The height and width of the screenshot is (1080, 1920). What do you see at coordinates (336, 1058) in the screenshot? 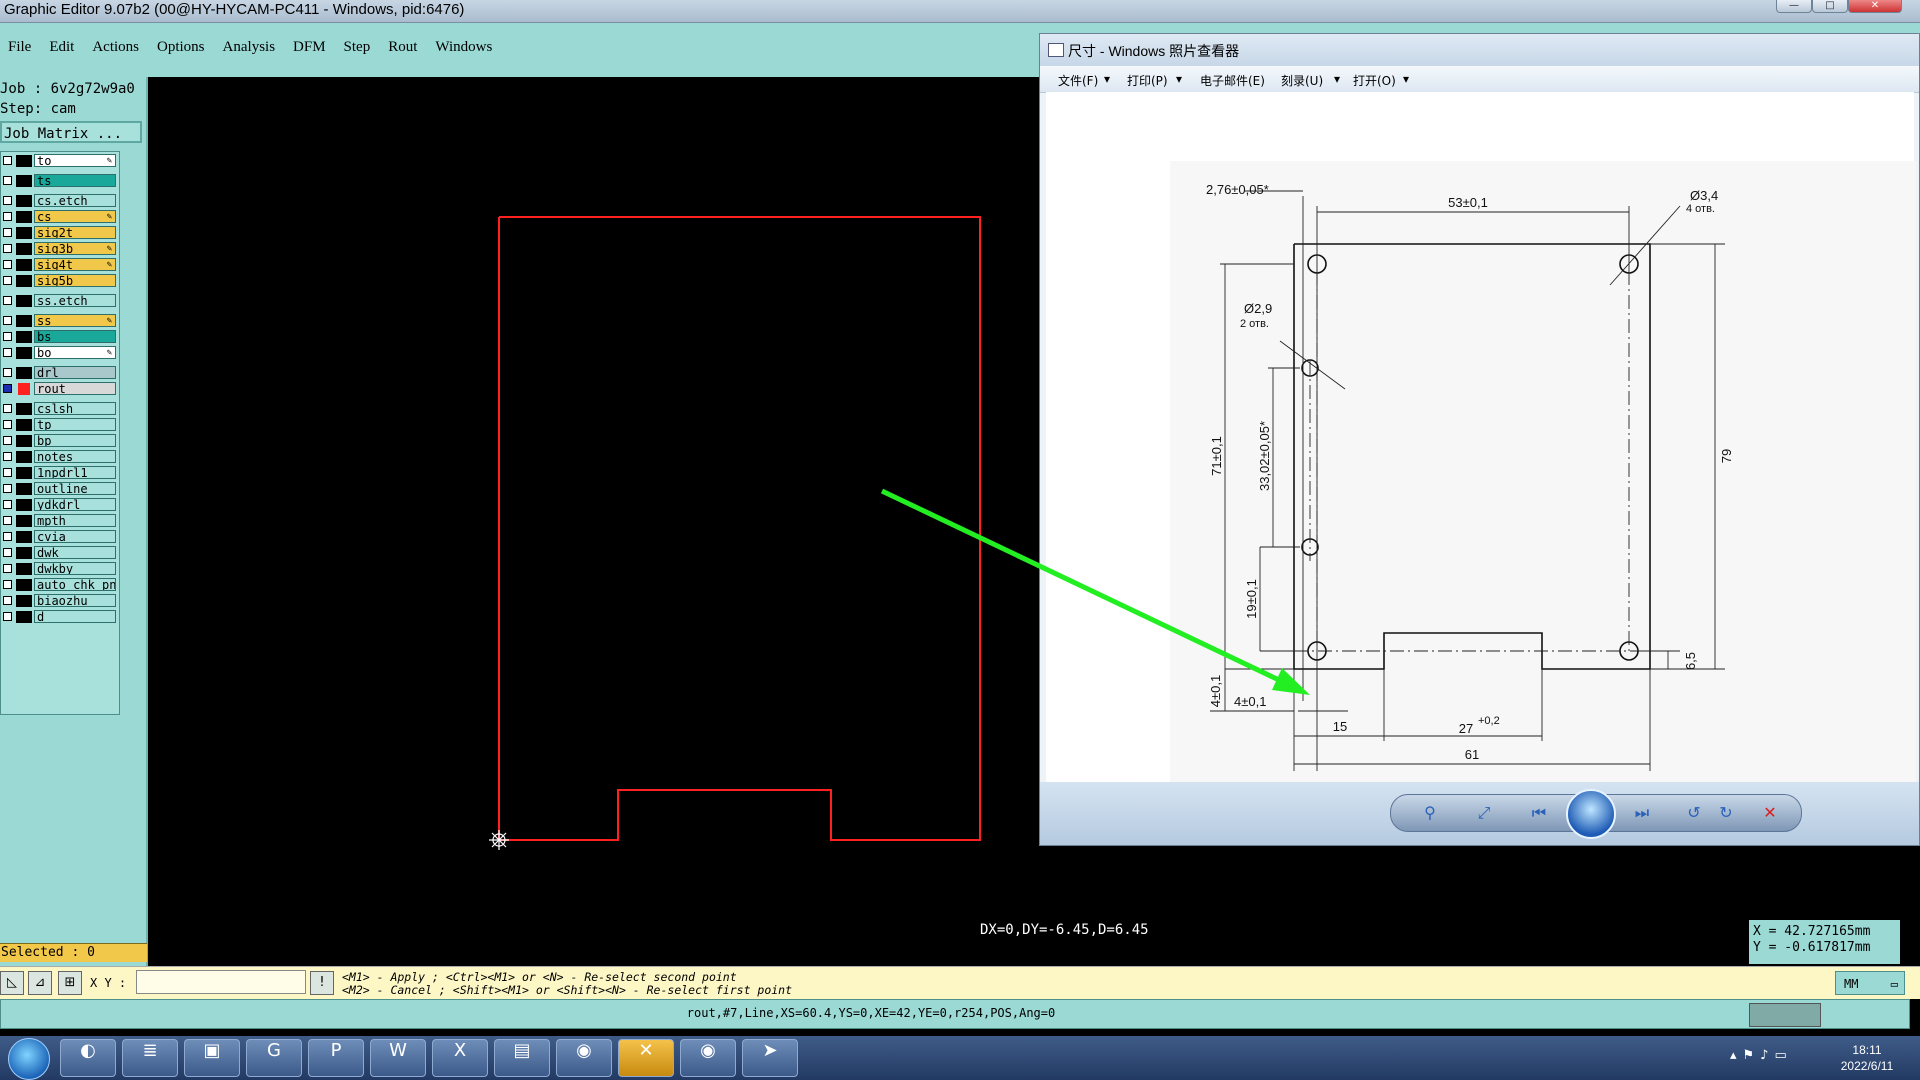
I see `app-green-icon: P` at bounding box center [336, 1058].